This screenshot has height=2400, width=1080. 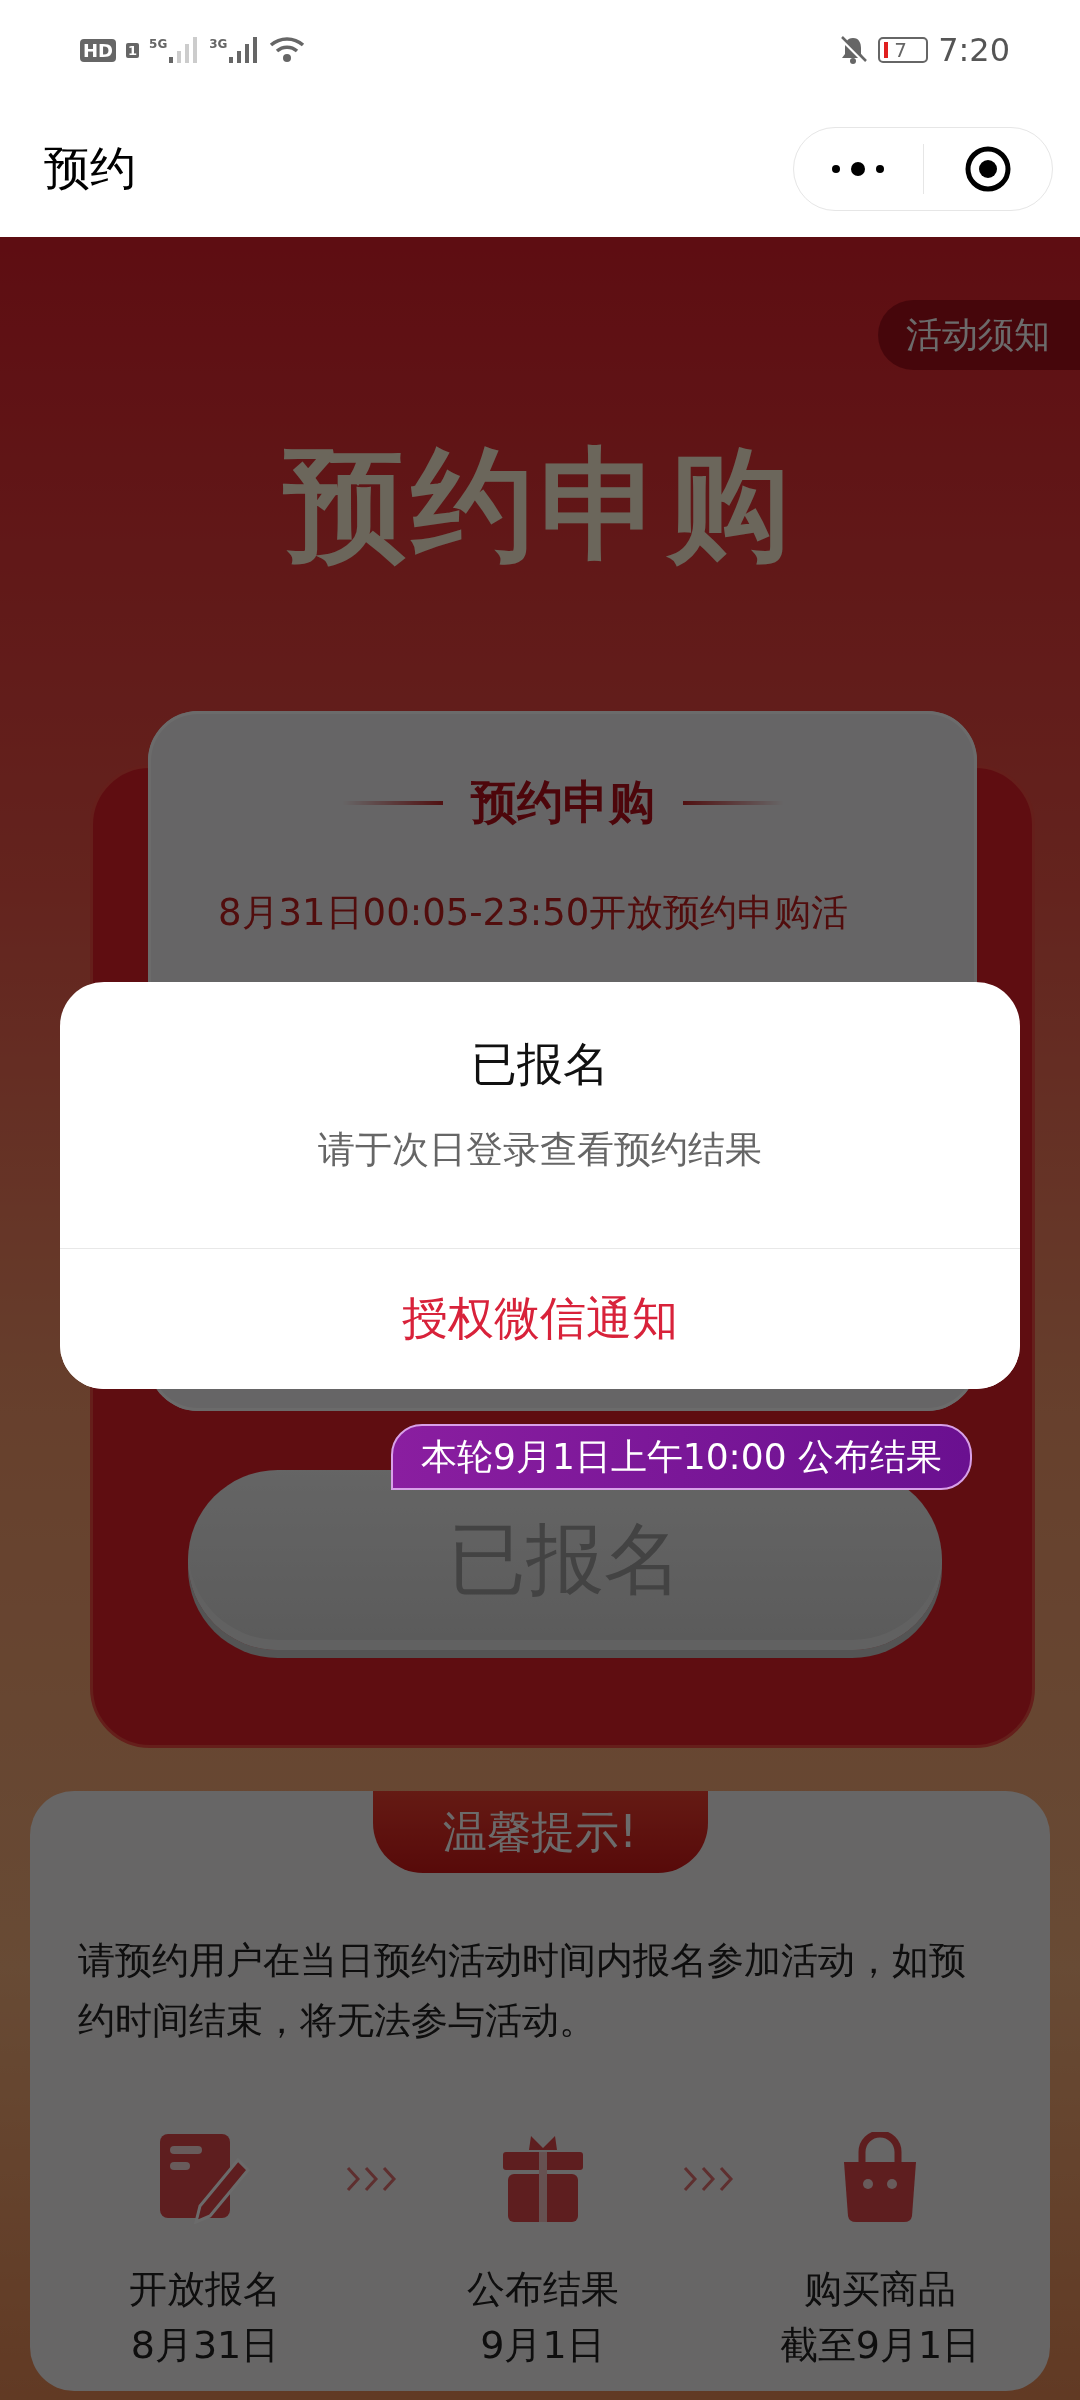 What do you see at coordinates (287, 50) in the screenshot?
I see `wifi-icon` at bounding box center [287, 50].